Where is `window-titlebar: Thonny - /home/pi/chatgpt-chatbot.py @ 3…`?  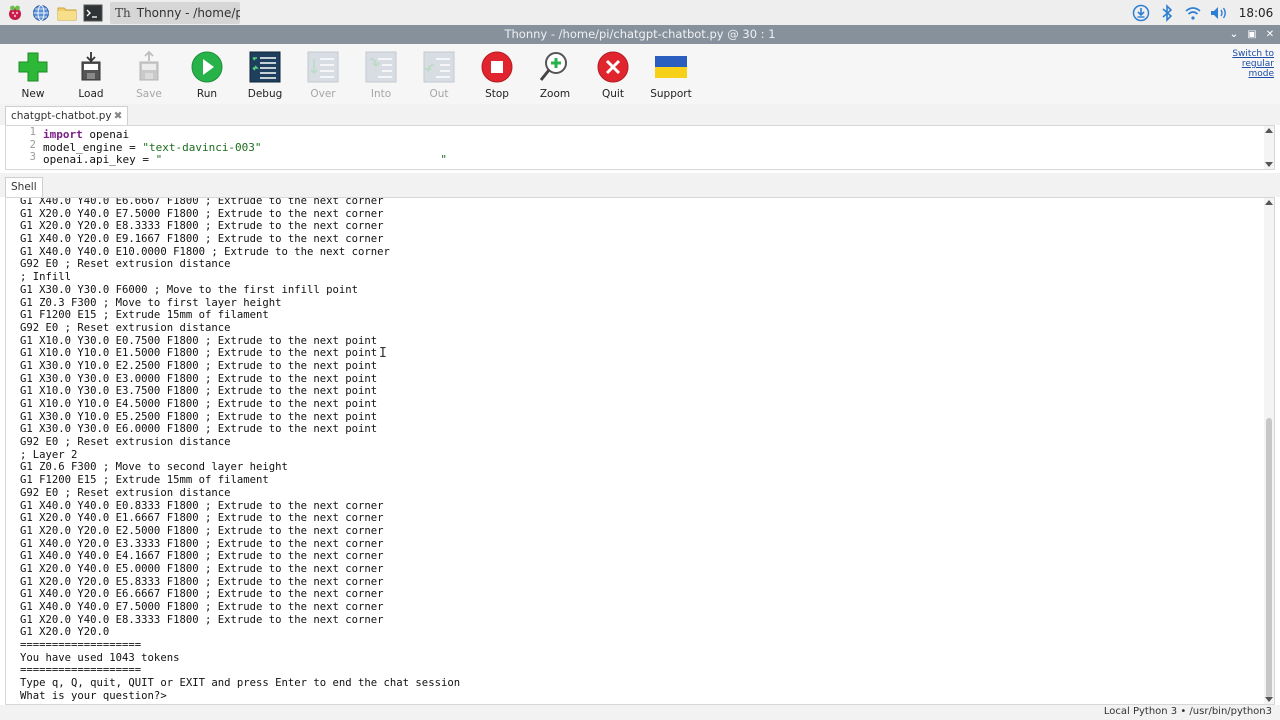 window-titlebar: Thonny - /home/pi/chatgpt-chatbot.py @ 3… is located at coordinates (640, 34).